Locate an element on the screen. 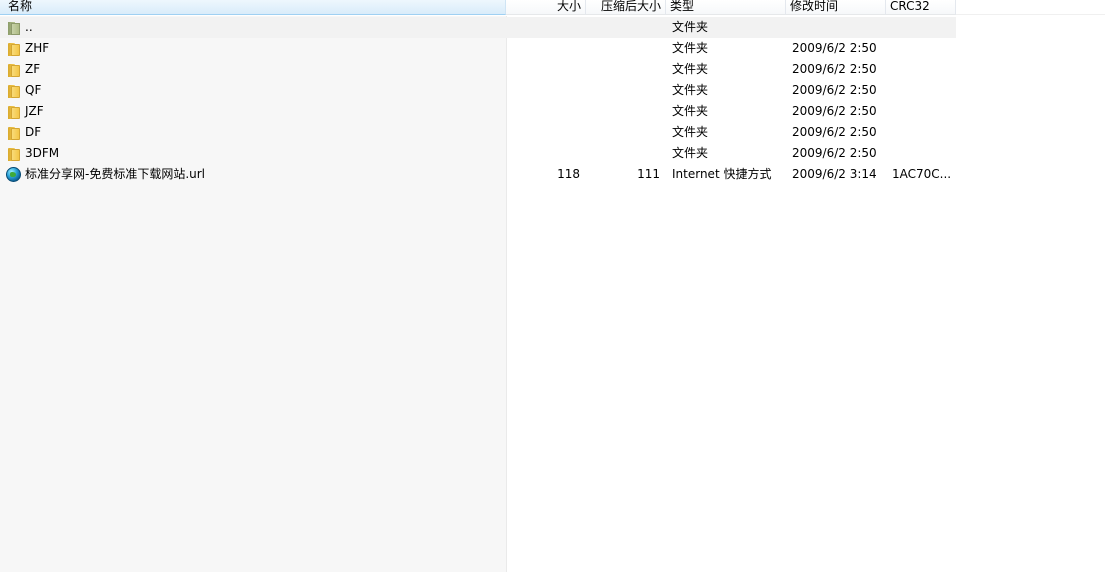  size-cell: 118 is located at coordinates (568, 174).